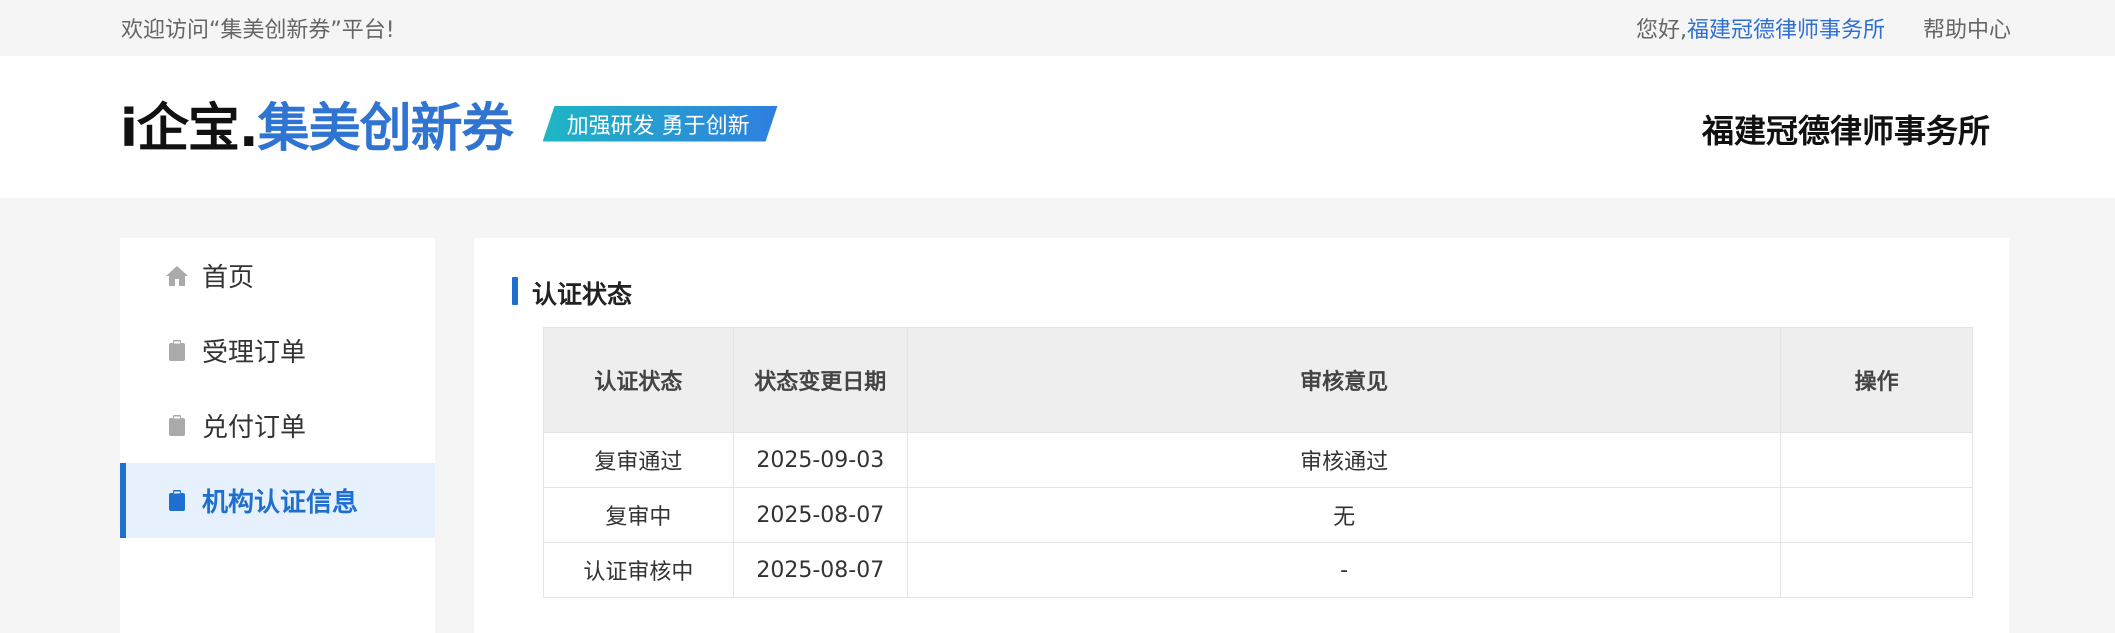  I want to click on table-row: 认证审核中 2025-08-07 -, so click(1258, 570).